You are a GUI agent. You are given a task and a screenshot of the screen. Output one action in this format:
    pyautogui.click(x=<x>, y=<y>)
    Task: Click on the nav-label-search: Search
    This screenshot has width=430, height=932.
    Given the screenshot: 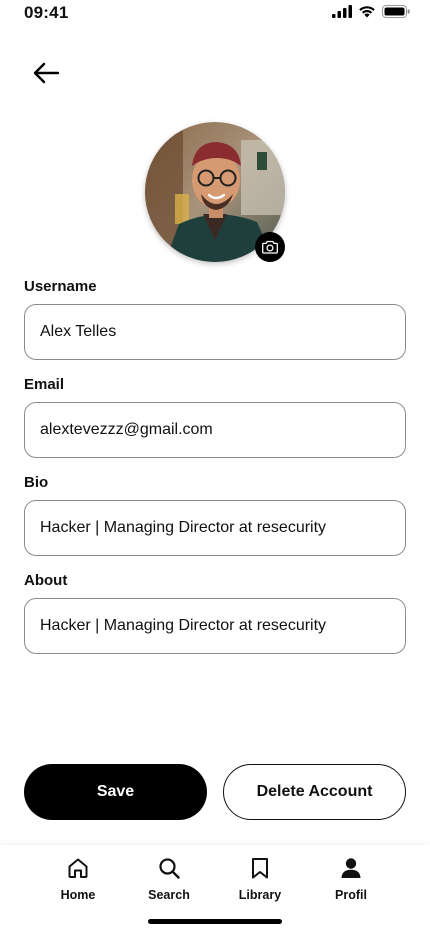 What is the action you would take?
    pyautogui.click(x=169, y=895)
    